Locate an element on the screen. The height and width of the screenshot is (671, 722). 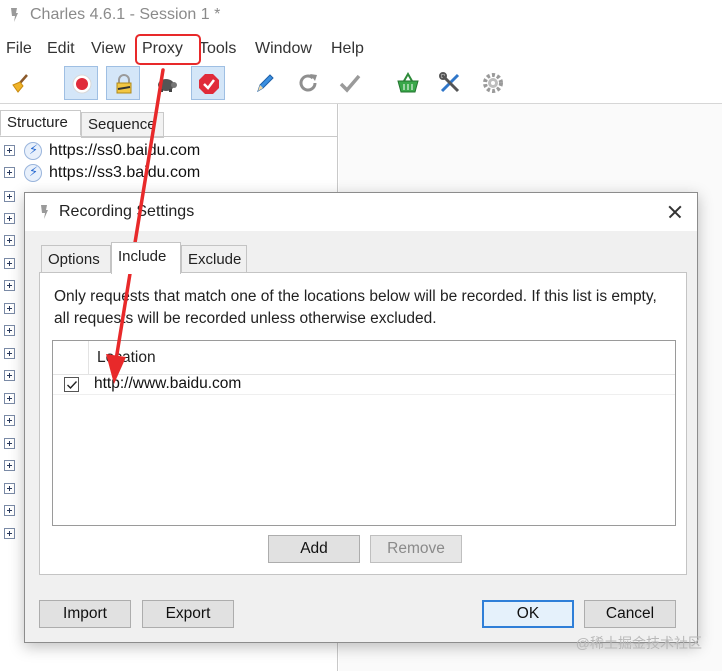
gear-icon is located at coordinates (493, 83).